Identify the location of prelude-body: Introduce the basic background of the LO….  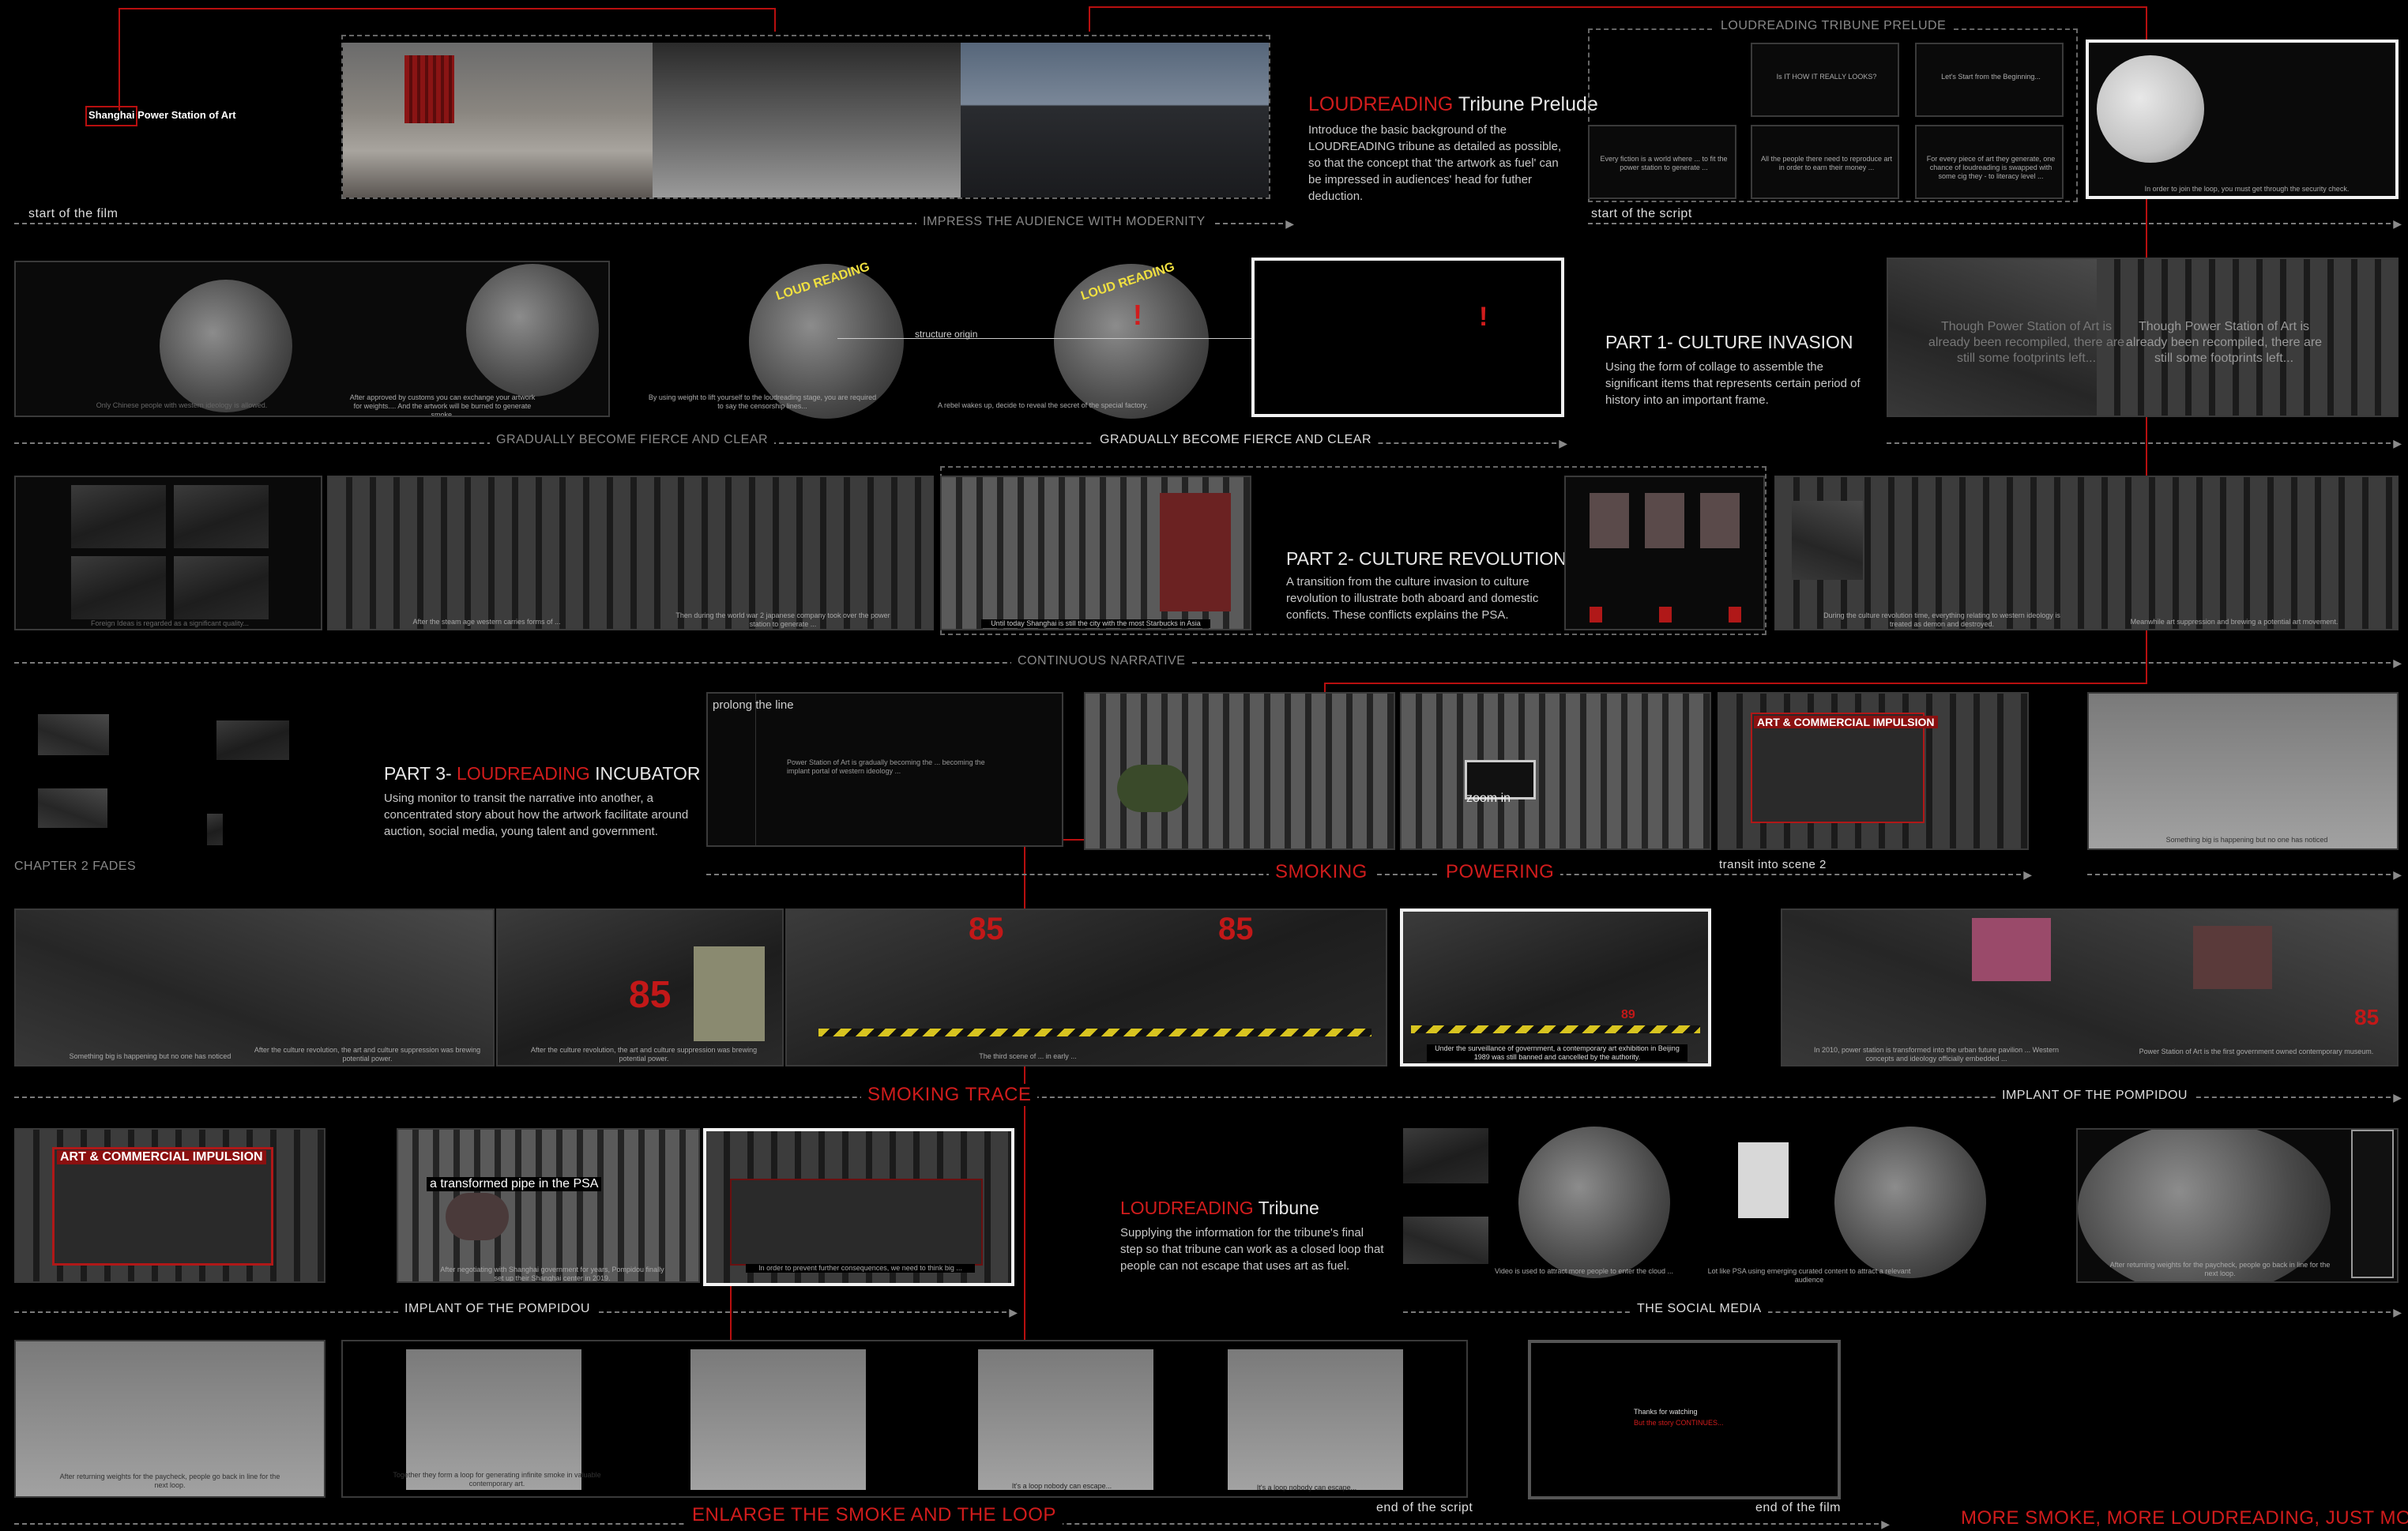
(1435, 163).